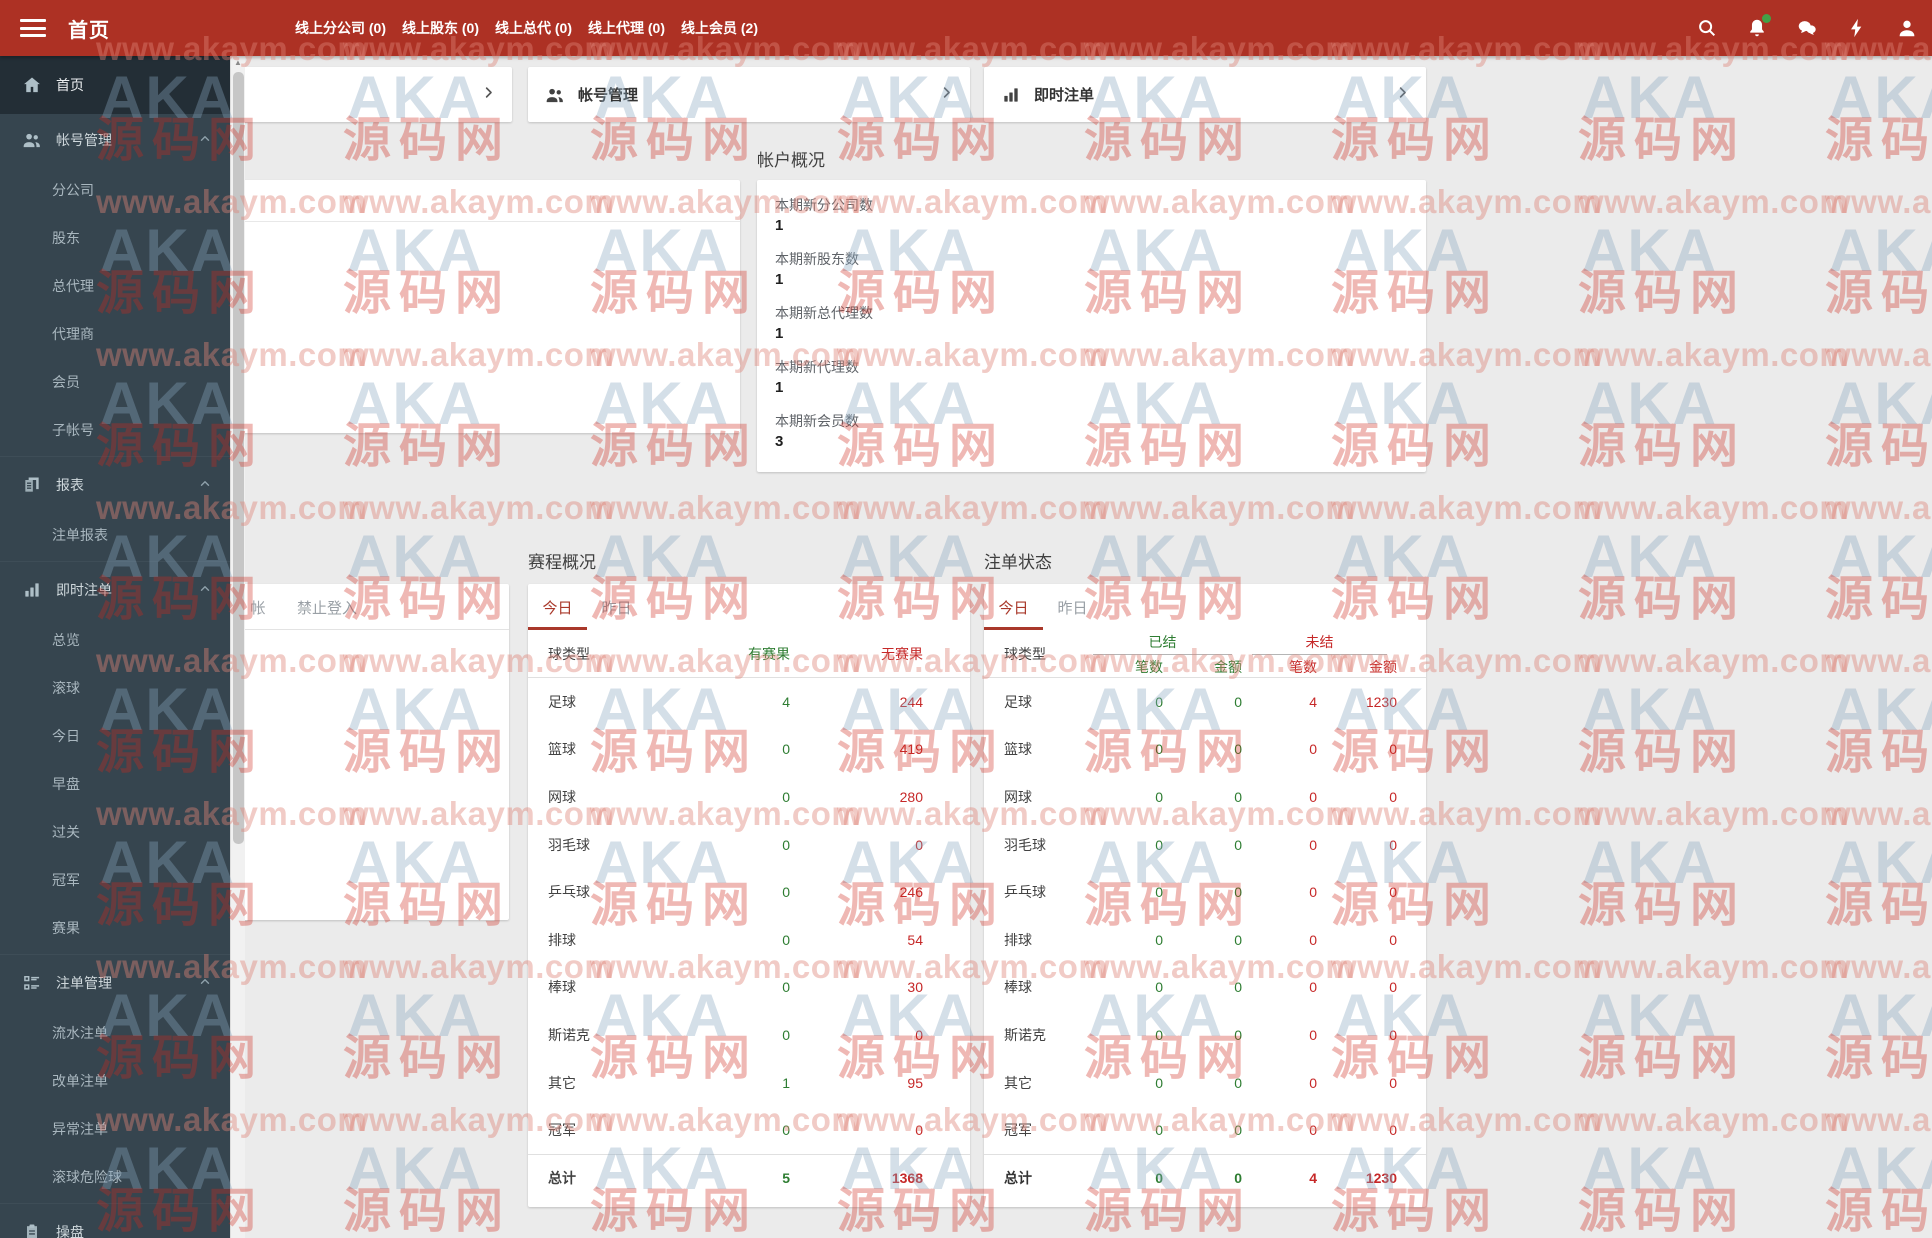 Image resolution: width=1932 pixels, height=1238 pixels. What do you see at coordinates (238, 63) in the screenshot?
I see `scroll-up-arrow: ▲` at bounding box center [238, 63].